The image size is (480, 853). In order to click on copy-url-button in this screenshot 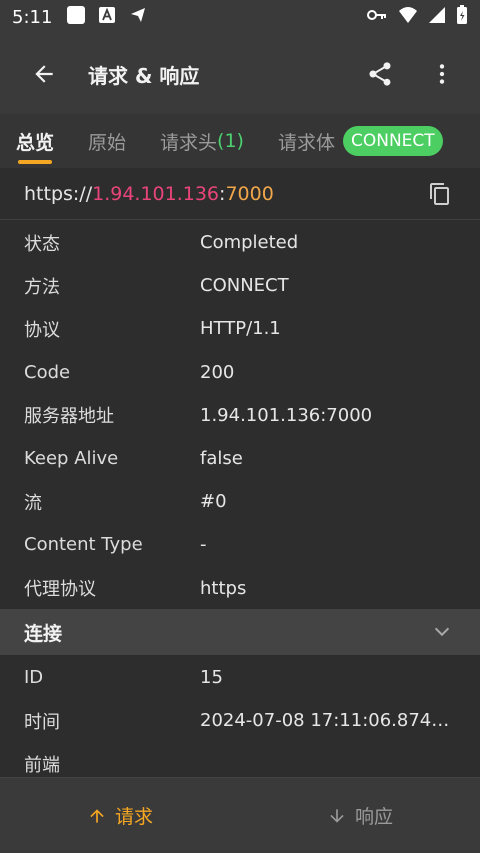, I will do `click(440, 194)`.